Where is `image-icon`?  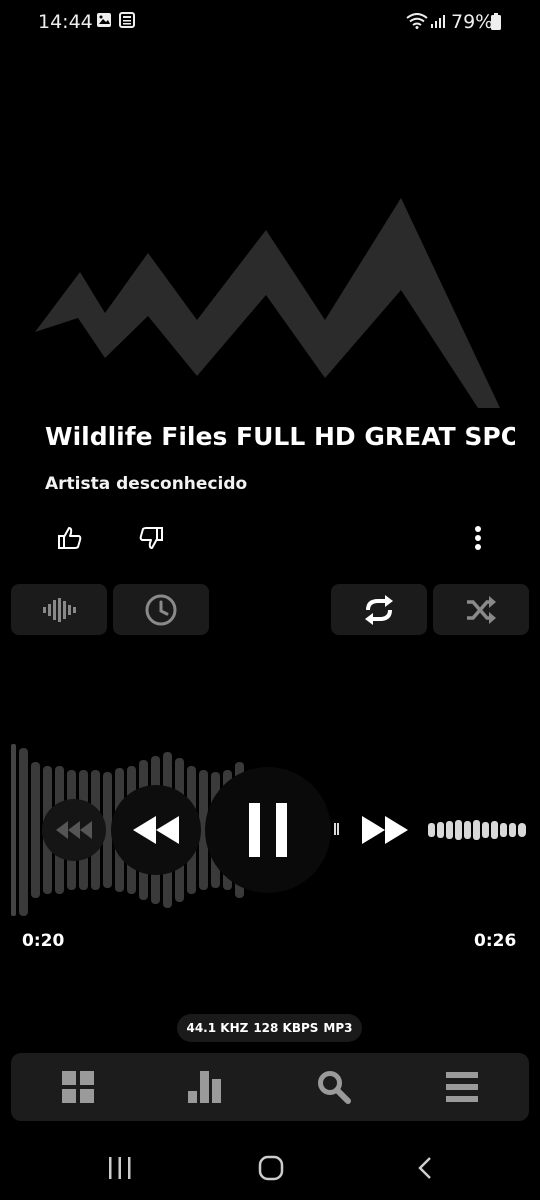
image-icon is located at coordinates (104, 22).